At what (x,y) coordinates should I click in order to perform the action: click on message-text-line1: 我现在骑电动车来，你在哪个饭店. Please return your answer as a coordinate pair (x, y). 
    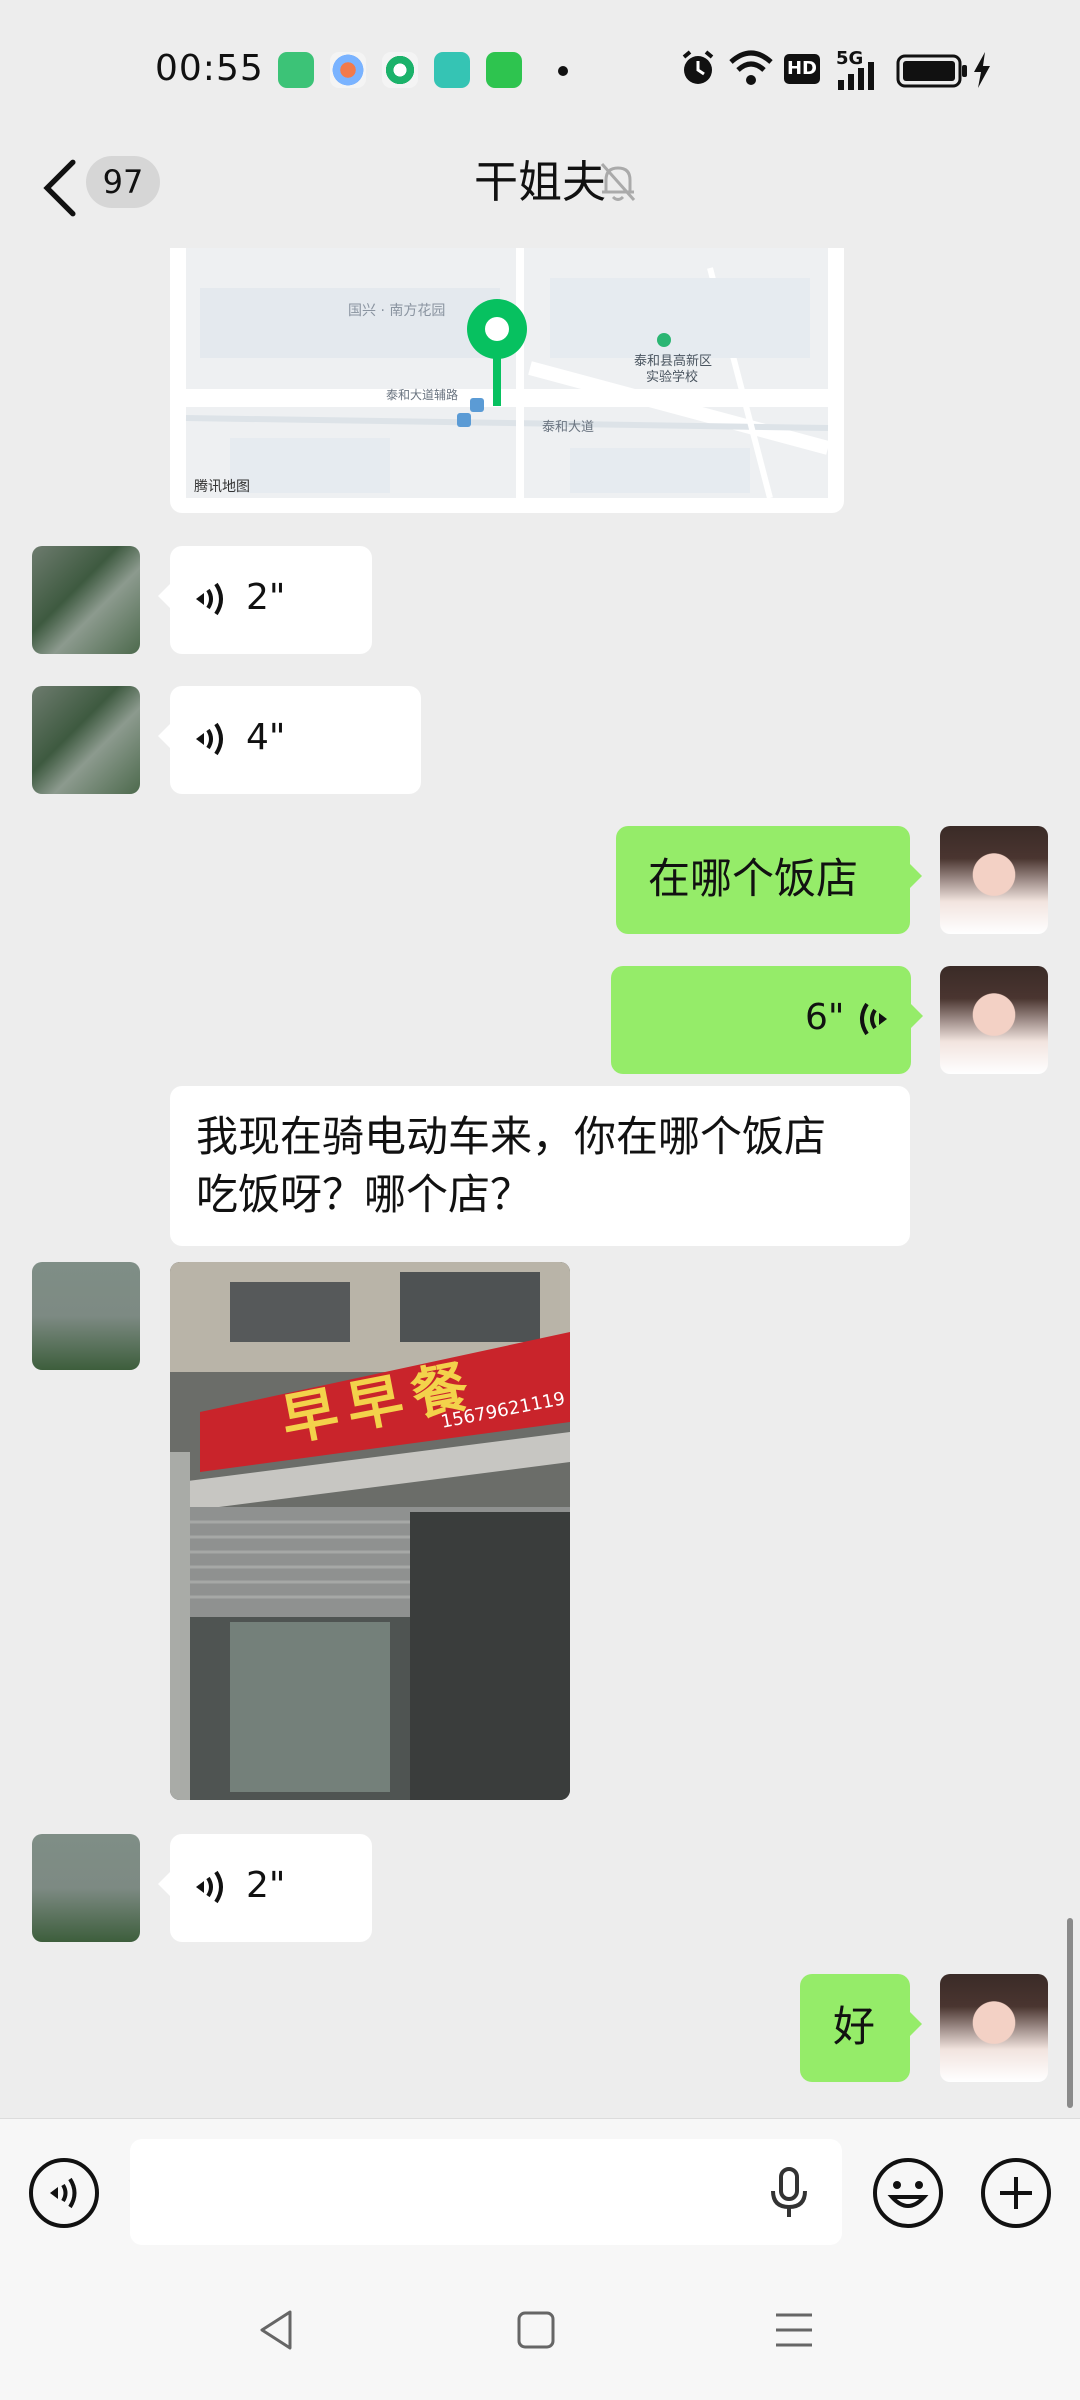
    Looking at the image, I should click on (511, 1136).